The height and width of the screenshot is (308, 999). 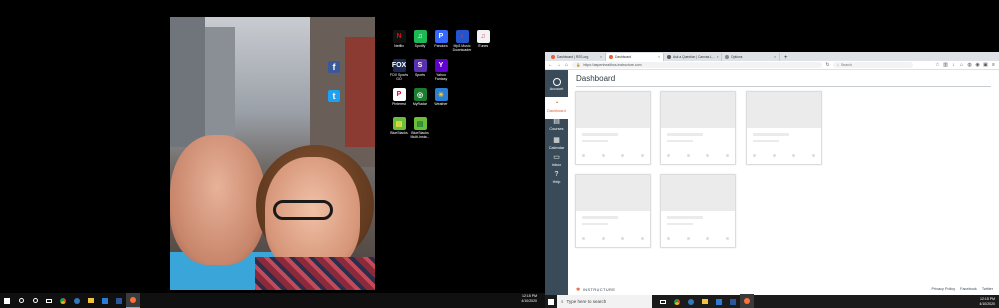 I want to click on privacy-policy-link: Privacy Policy, so click(x=943, y=289).